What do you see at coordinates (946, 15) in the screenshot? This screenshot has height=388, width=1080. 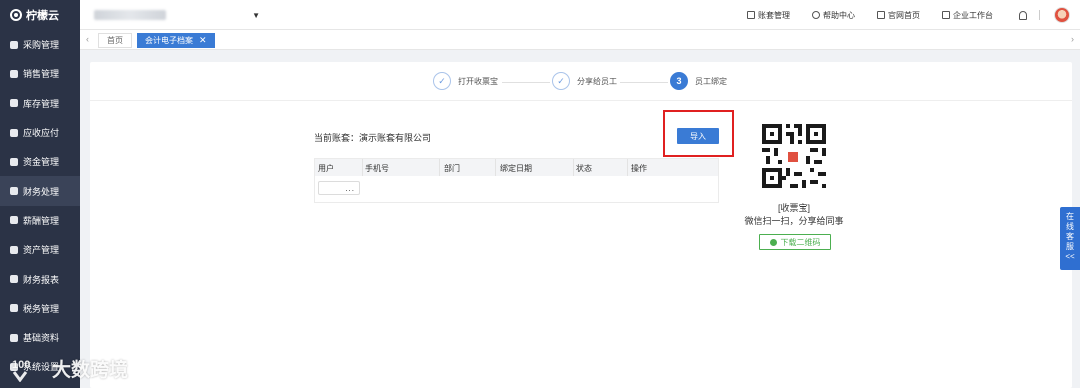 I see `monitor-icon` at bounding box center [946, 15].